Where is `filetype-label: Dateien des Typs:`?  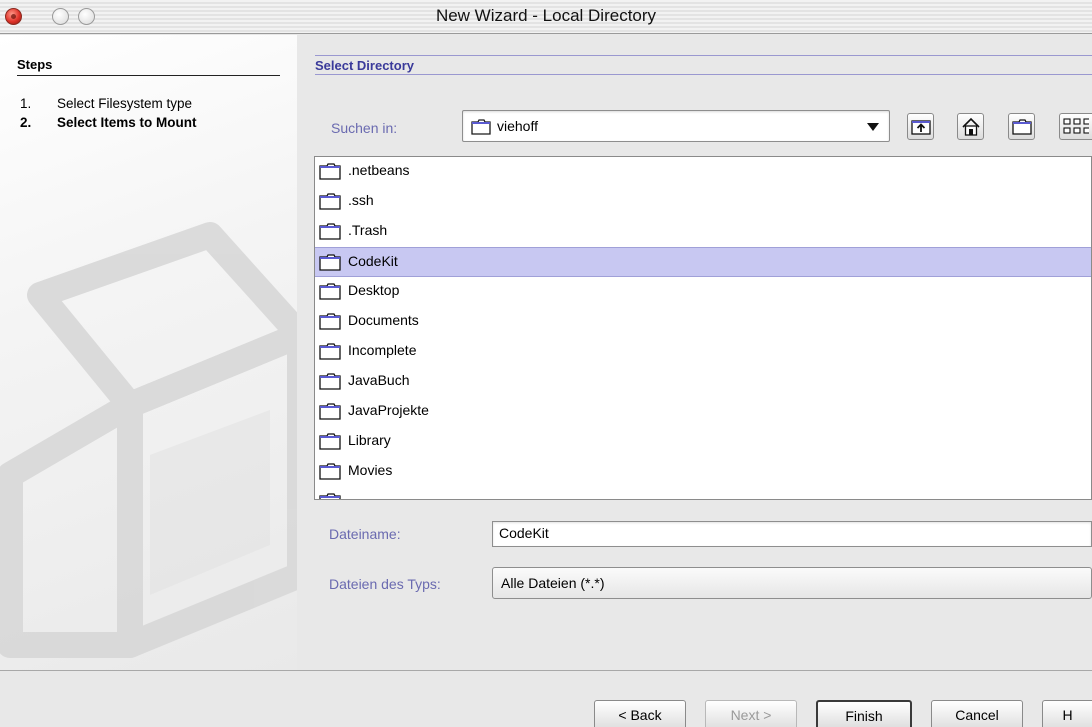
filetype-label: Dateien des Typs: is located at coordinates (385, 584).